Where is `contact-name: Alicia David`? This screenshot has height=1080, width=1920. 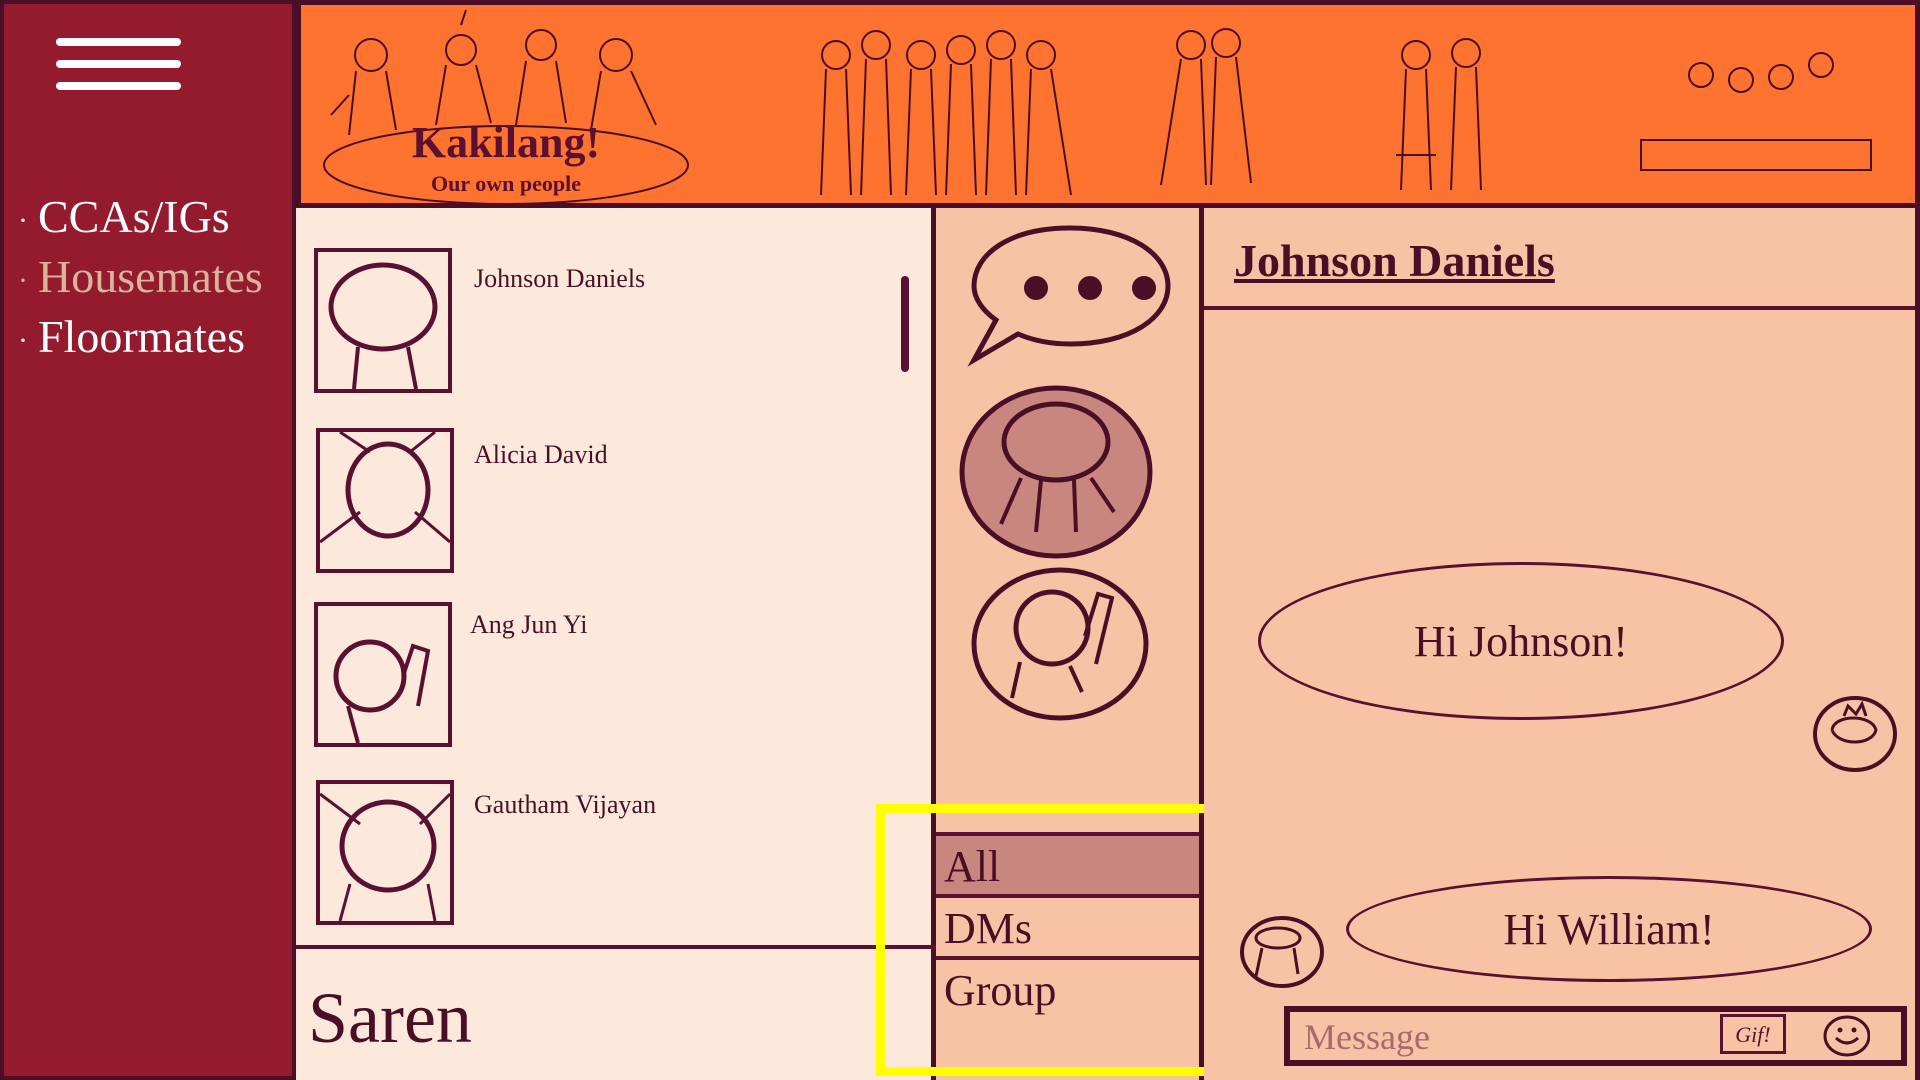
contact-name: Alicia David is located at coordinates (541, 454).